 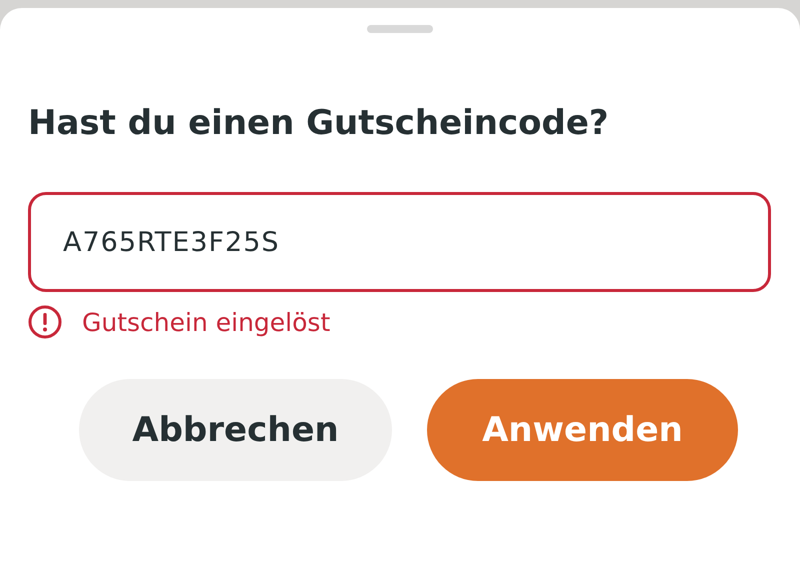 I want to click on alert-icon, so click(x=45, y=322).